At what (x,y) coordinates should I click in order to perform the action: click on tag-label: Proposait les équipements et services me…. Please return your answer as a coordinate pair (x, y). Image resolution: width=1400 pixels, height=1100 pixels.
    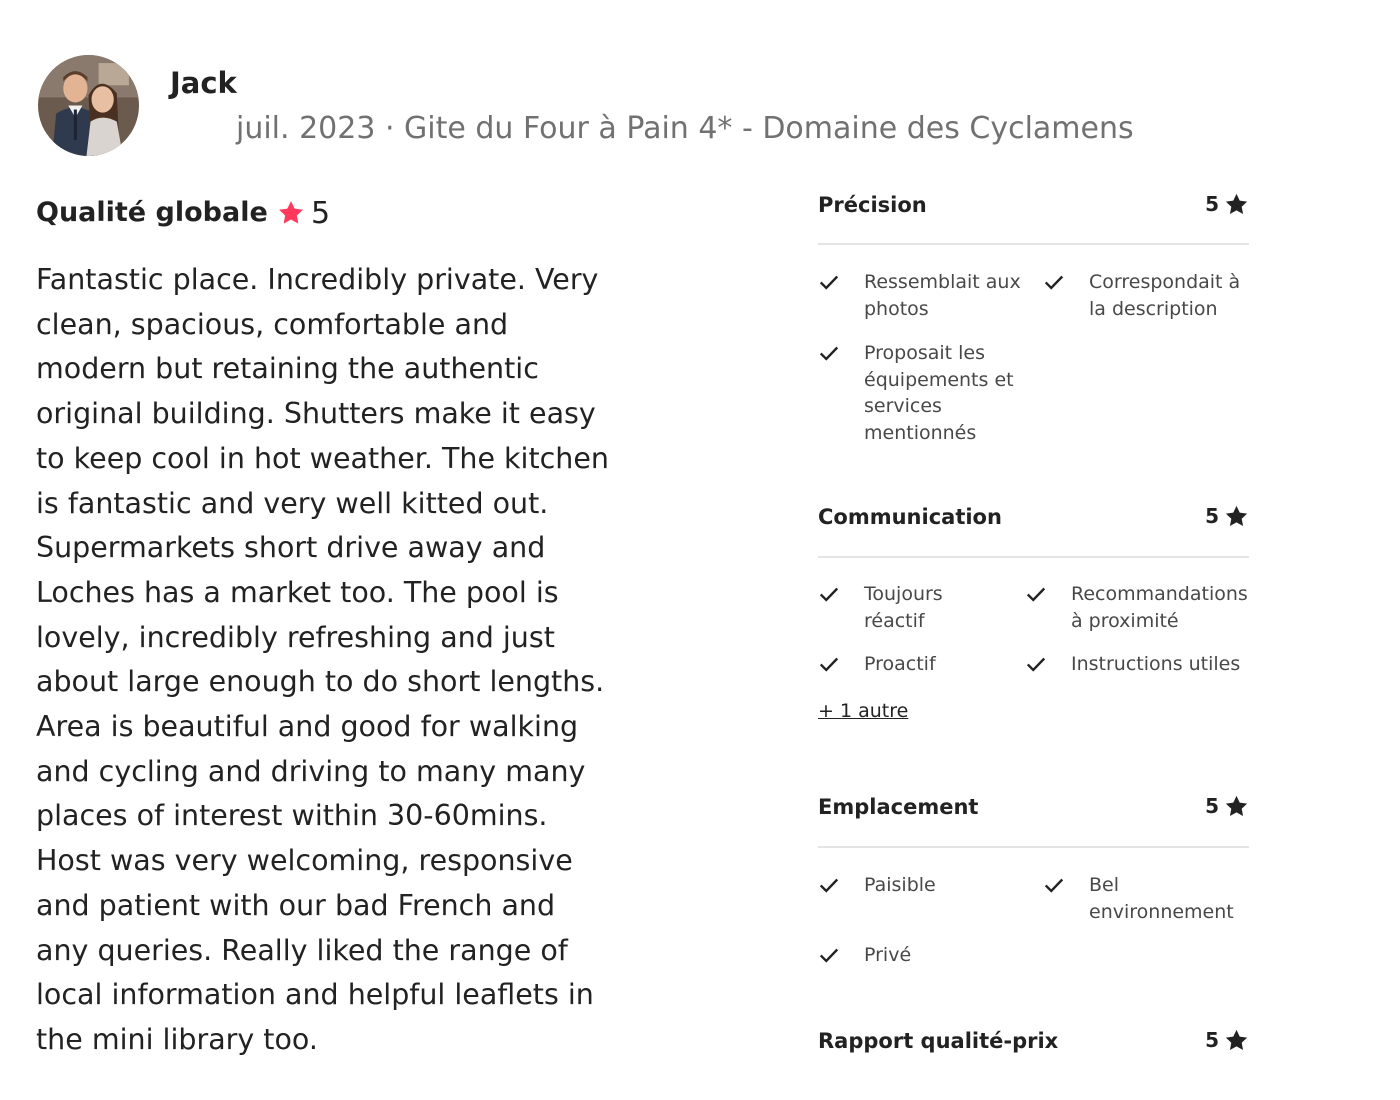
    Looking at the image, I should click on (939, 393).